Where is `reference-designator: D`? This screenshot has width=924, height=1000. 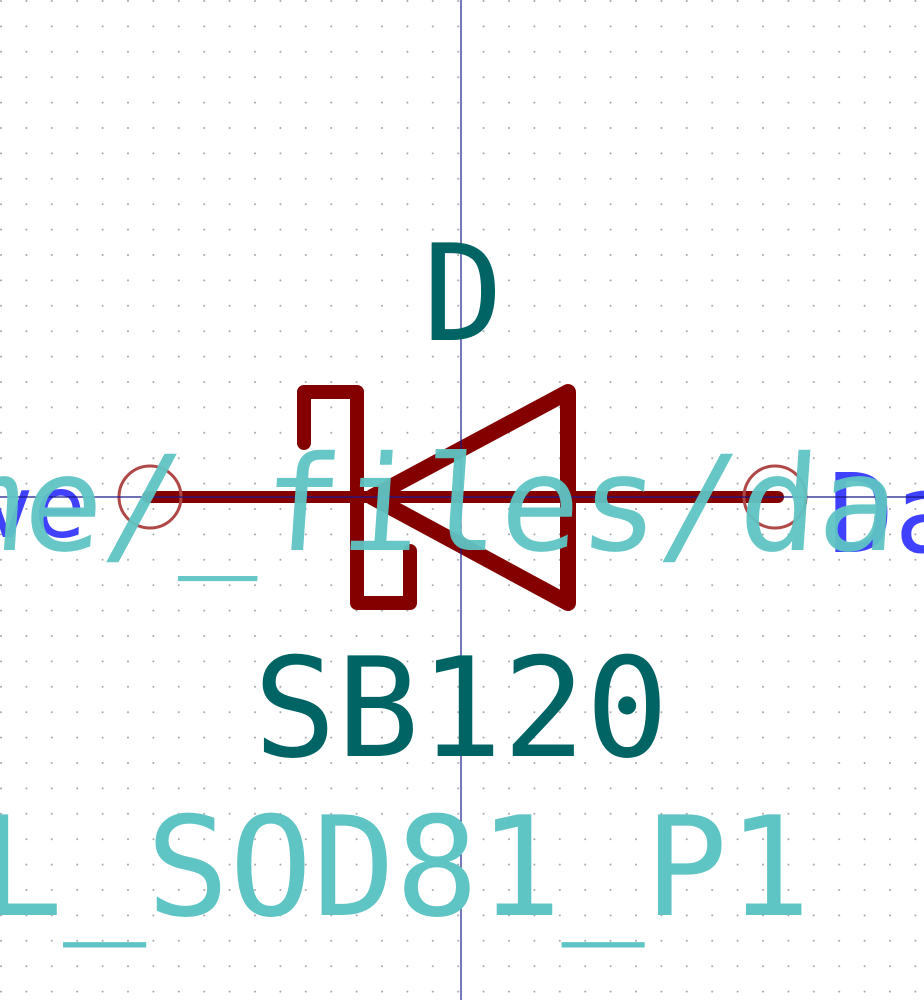
reference-designator: D is located at coordinates (463, 294).